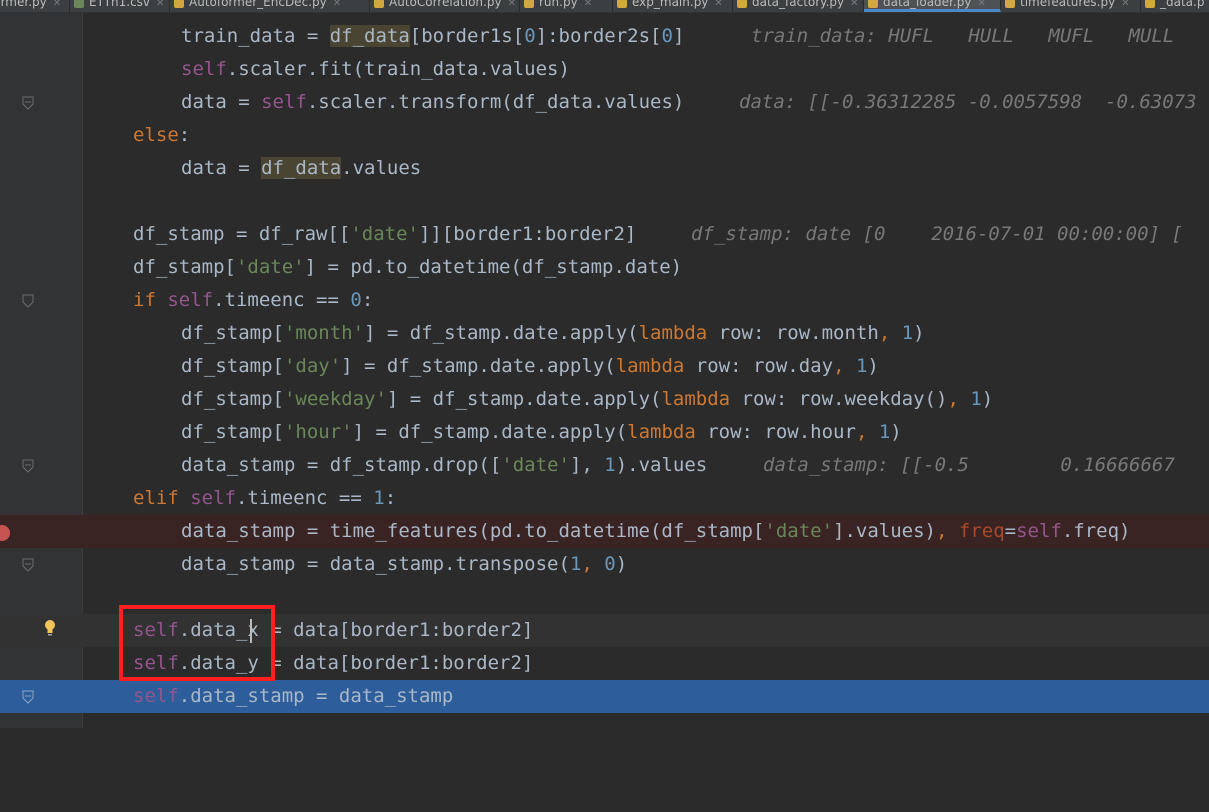 This screenshot has height=812, width=1209. What do you see at coordinates (270, 6) in the screenshot?
I see `tab-autoformer-encdec: Autoformer_EncDec.py ✕` at bounding box center [270, 6].